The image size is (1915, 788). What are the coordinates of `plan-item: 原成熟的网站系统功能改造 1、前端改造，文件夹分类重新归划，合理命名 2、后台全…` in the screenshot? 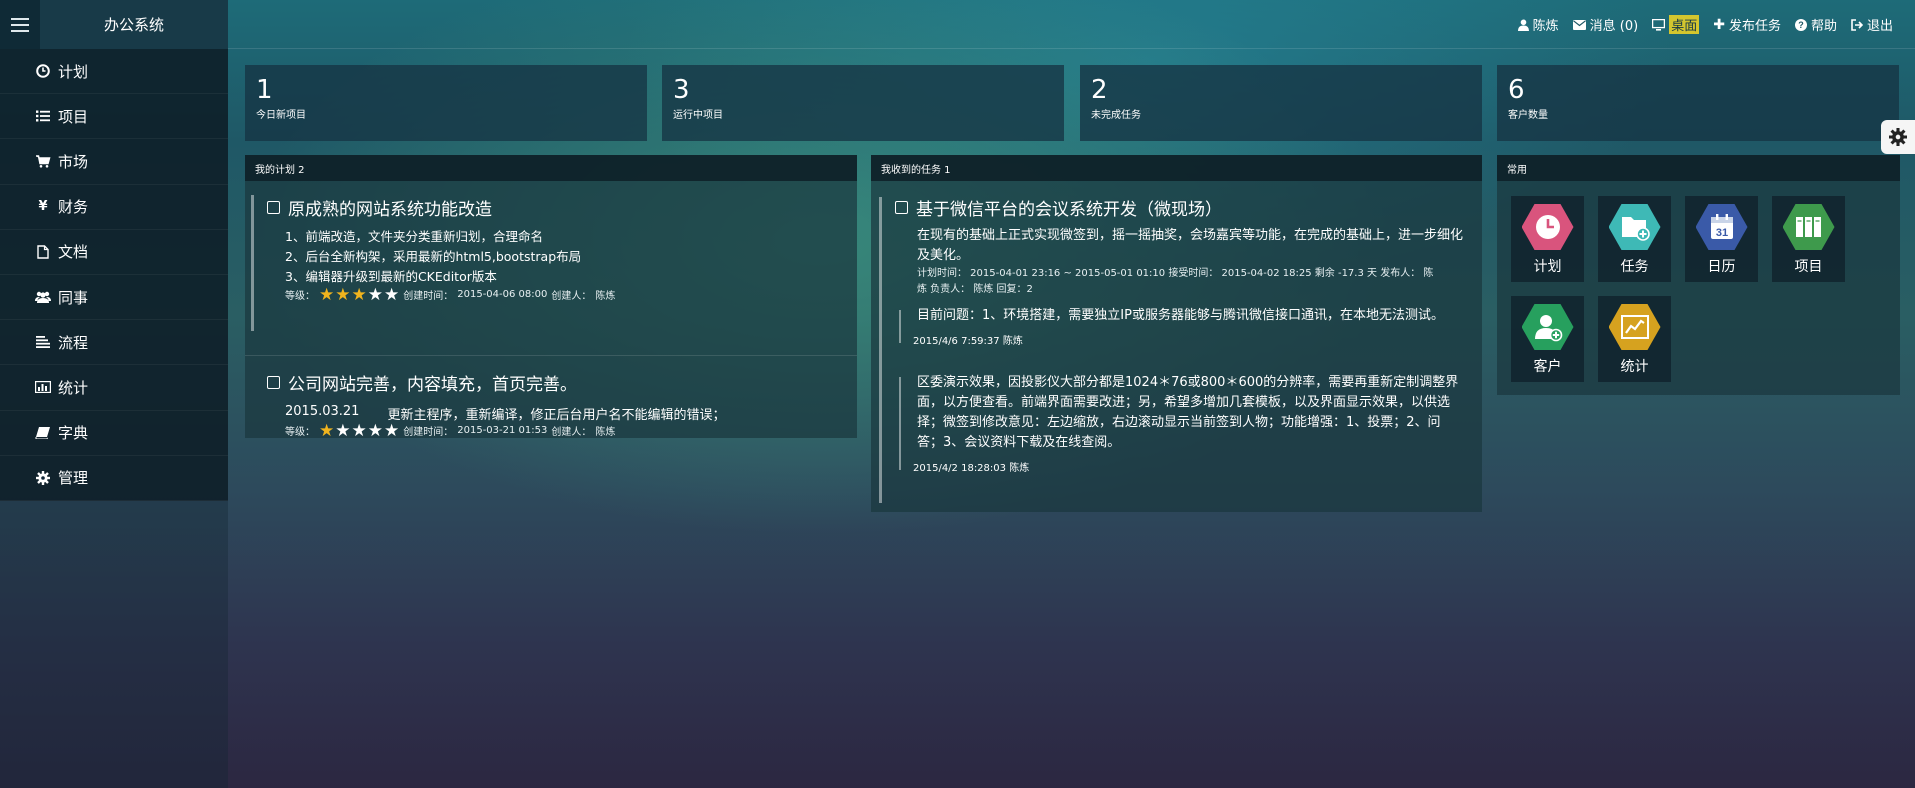 It's located at (551, 268).